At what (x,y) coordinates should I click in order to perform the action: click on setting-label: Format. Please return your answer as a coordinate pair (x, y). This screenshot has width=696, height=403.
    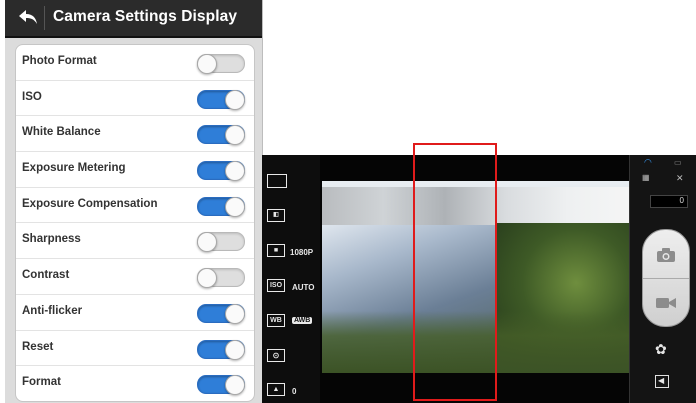
    Looking at the image, I should click on (41, 382).